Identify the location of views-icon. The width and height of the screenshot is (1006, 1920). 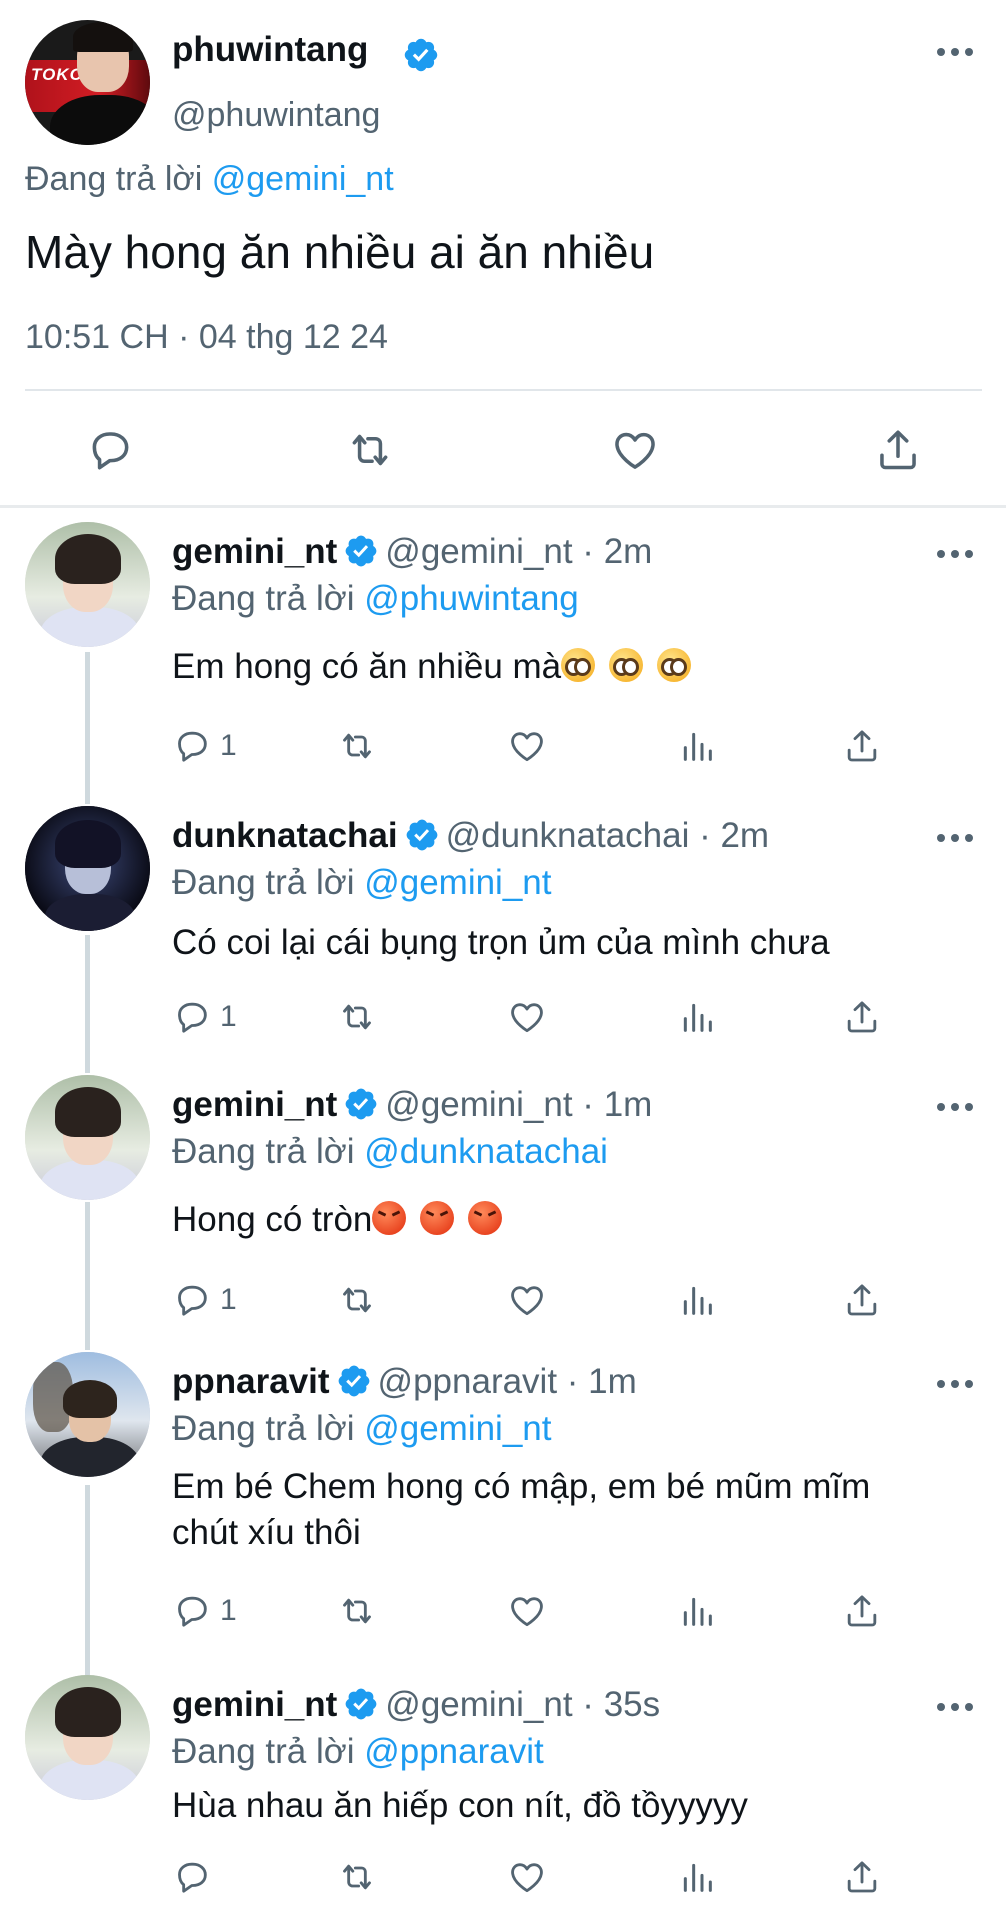
(697, 1017).